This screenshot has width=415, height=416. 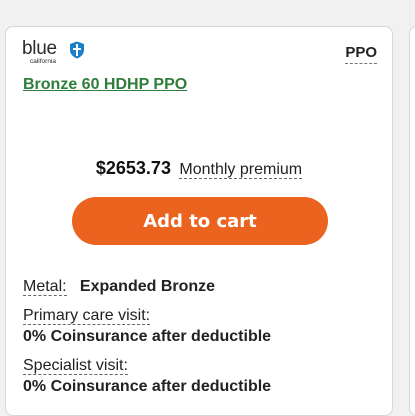 I want to click on next-plan-card-edge, so click(x=412, y=221).